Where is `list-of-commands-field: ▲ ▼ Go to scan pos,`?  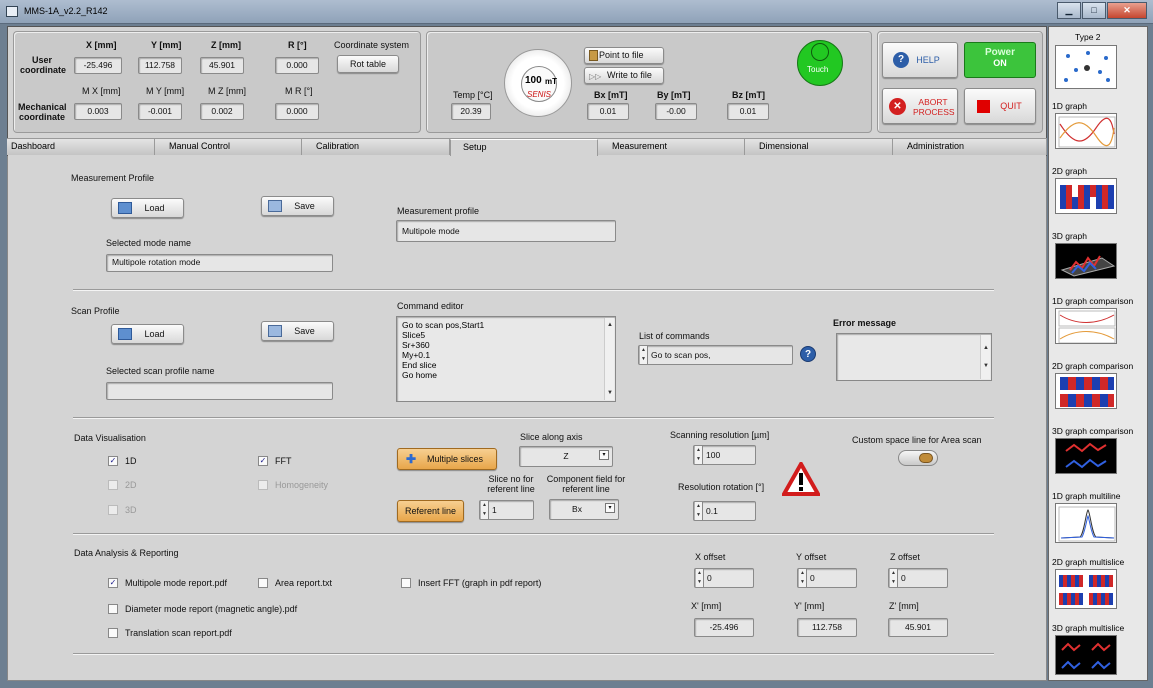 list-of-commands-field: ▲ ▼ Go to scan pos, is located at coordinates (715, 355).